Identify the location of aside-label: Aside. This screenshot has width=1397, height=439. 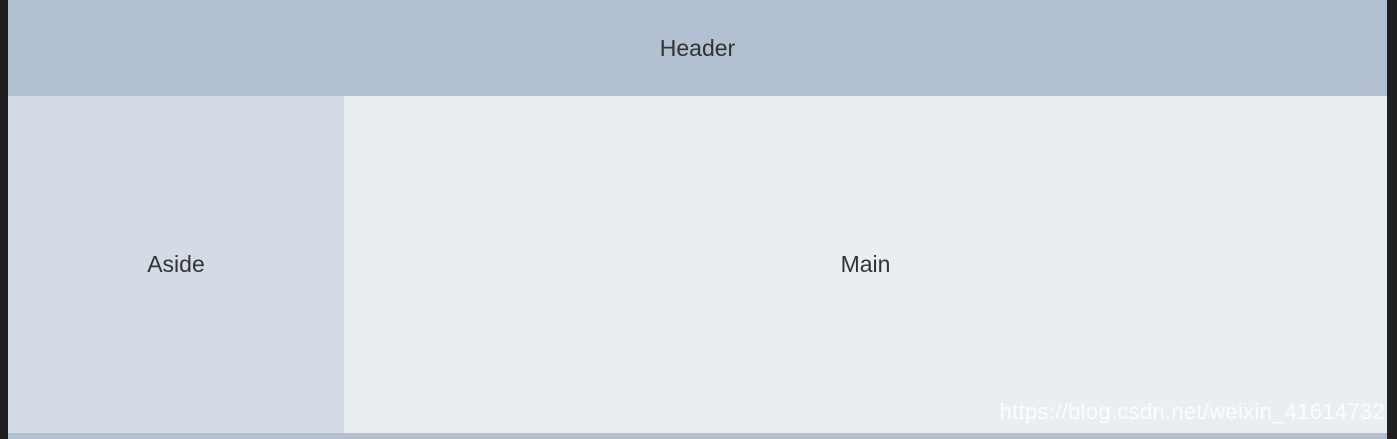
(176, 264).